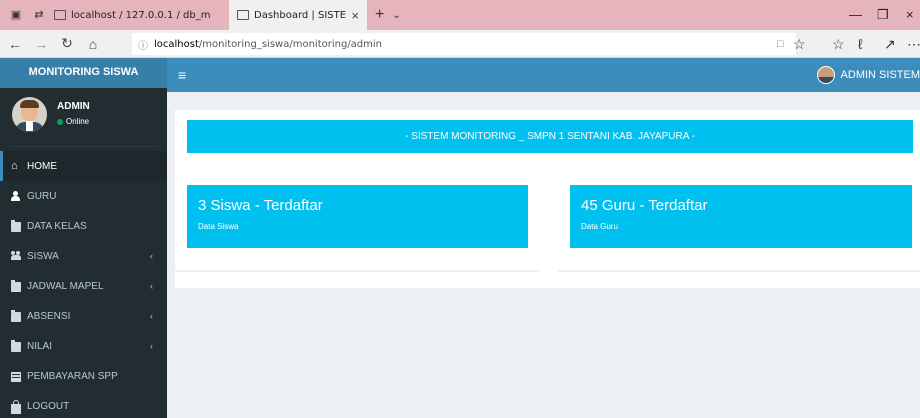 The width and height of the screenshot is (920, 418). I want to click on favorites-icon: ☆, so click(838, 44).